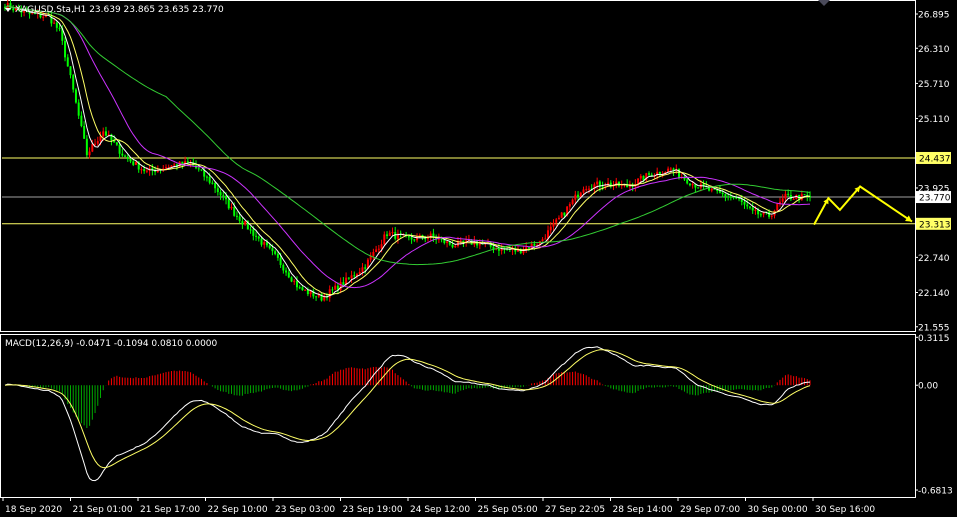  I want to click on price-tick-label: 23.925, so click(934, 189).